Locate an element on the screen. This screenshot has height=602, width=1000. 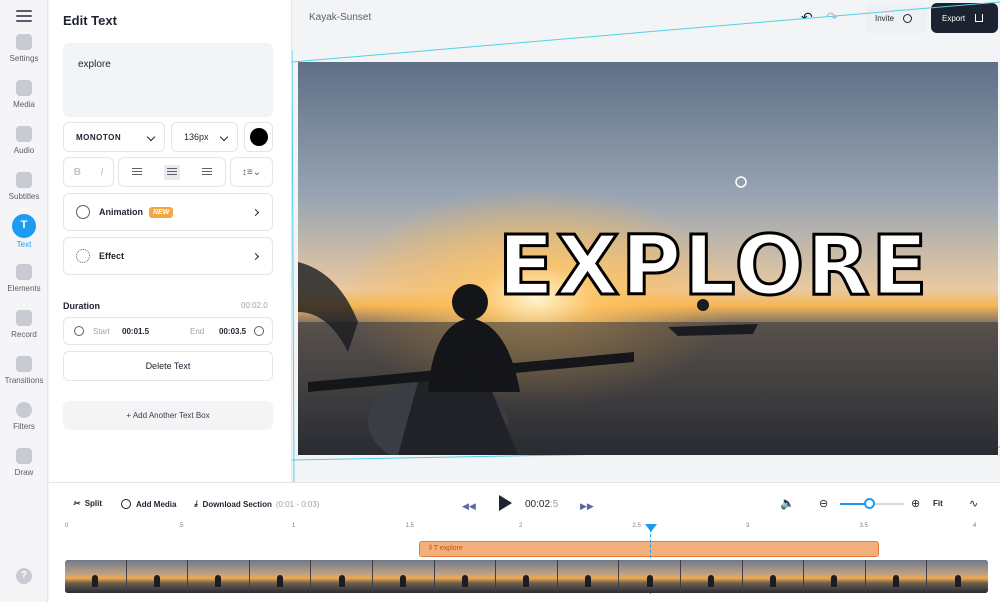
redo-icon: ↷ is located at coordinates (834, 17).